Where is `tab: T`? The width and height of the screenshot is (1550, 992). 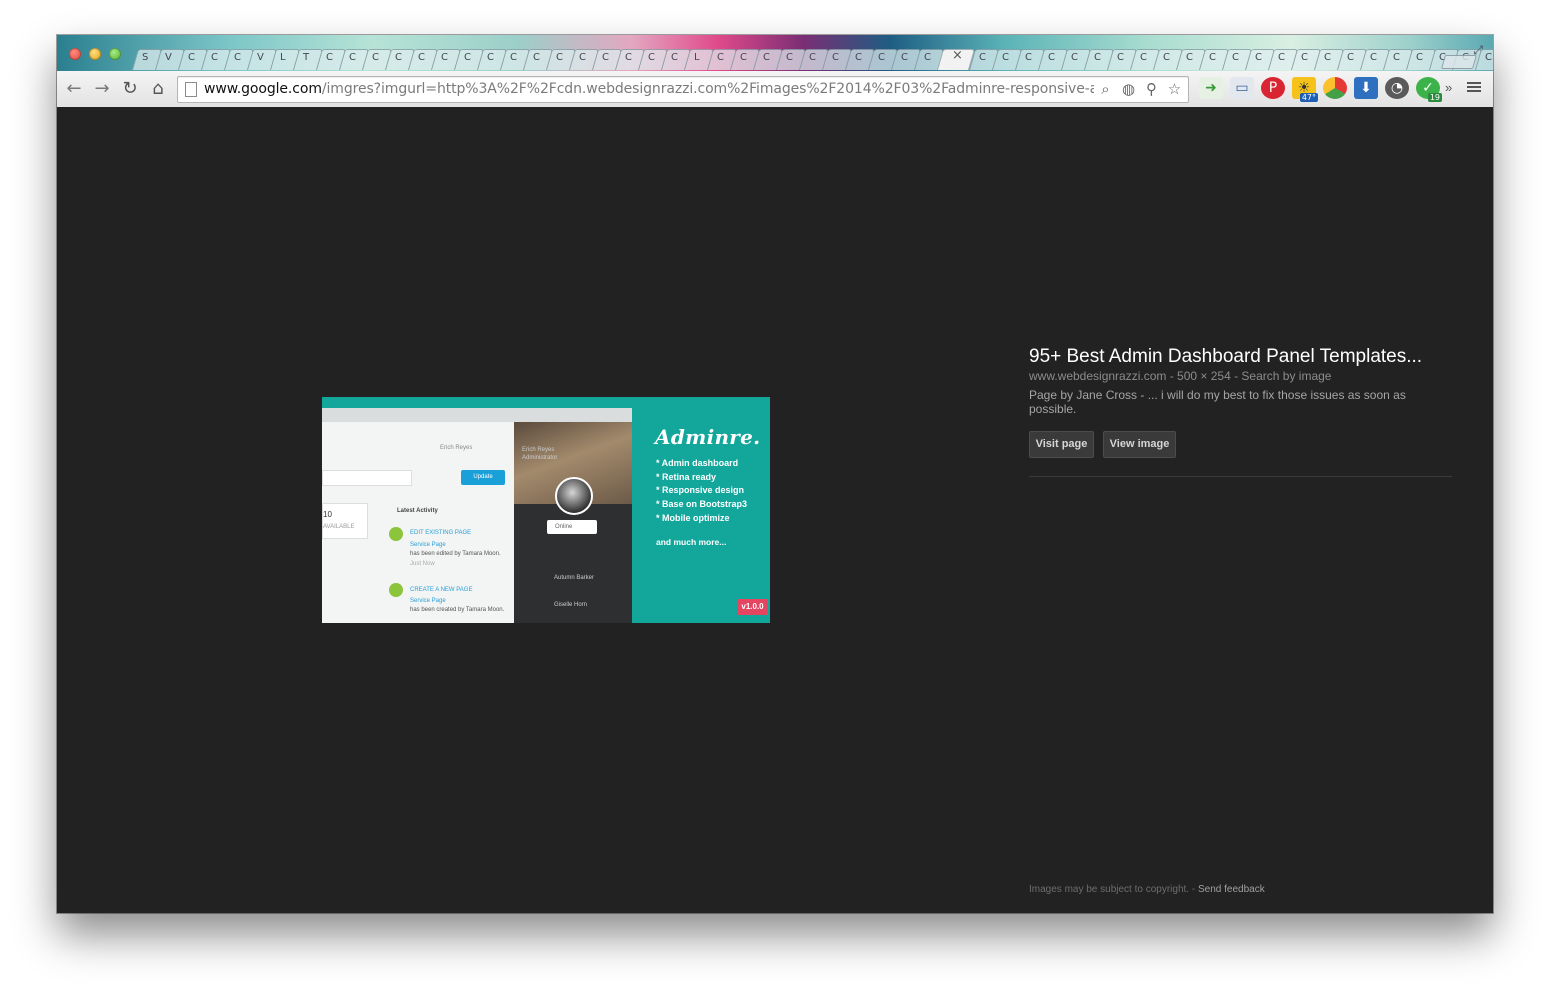 tab: T is located at coordinates (308, 58).